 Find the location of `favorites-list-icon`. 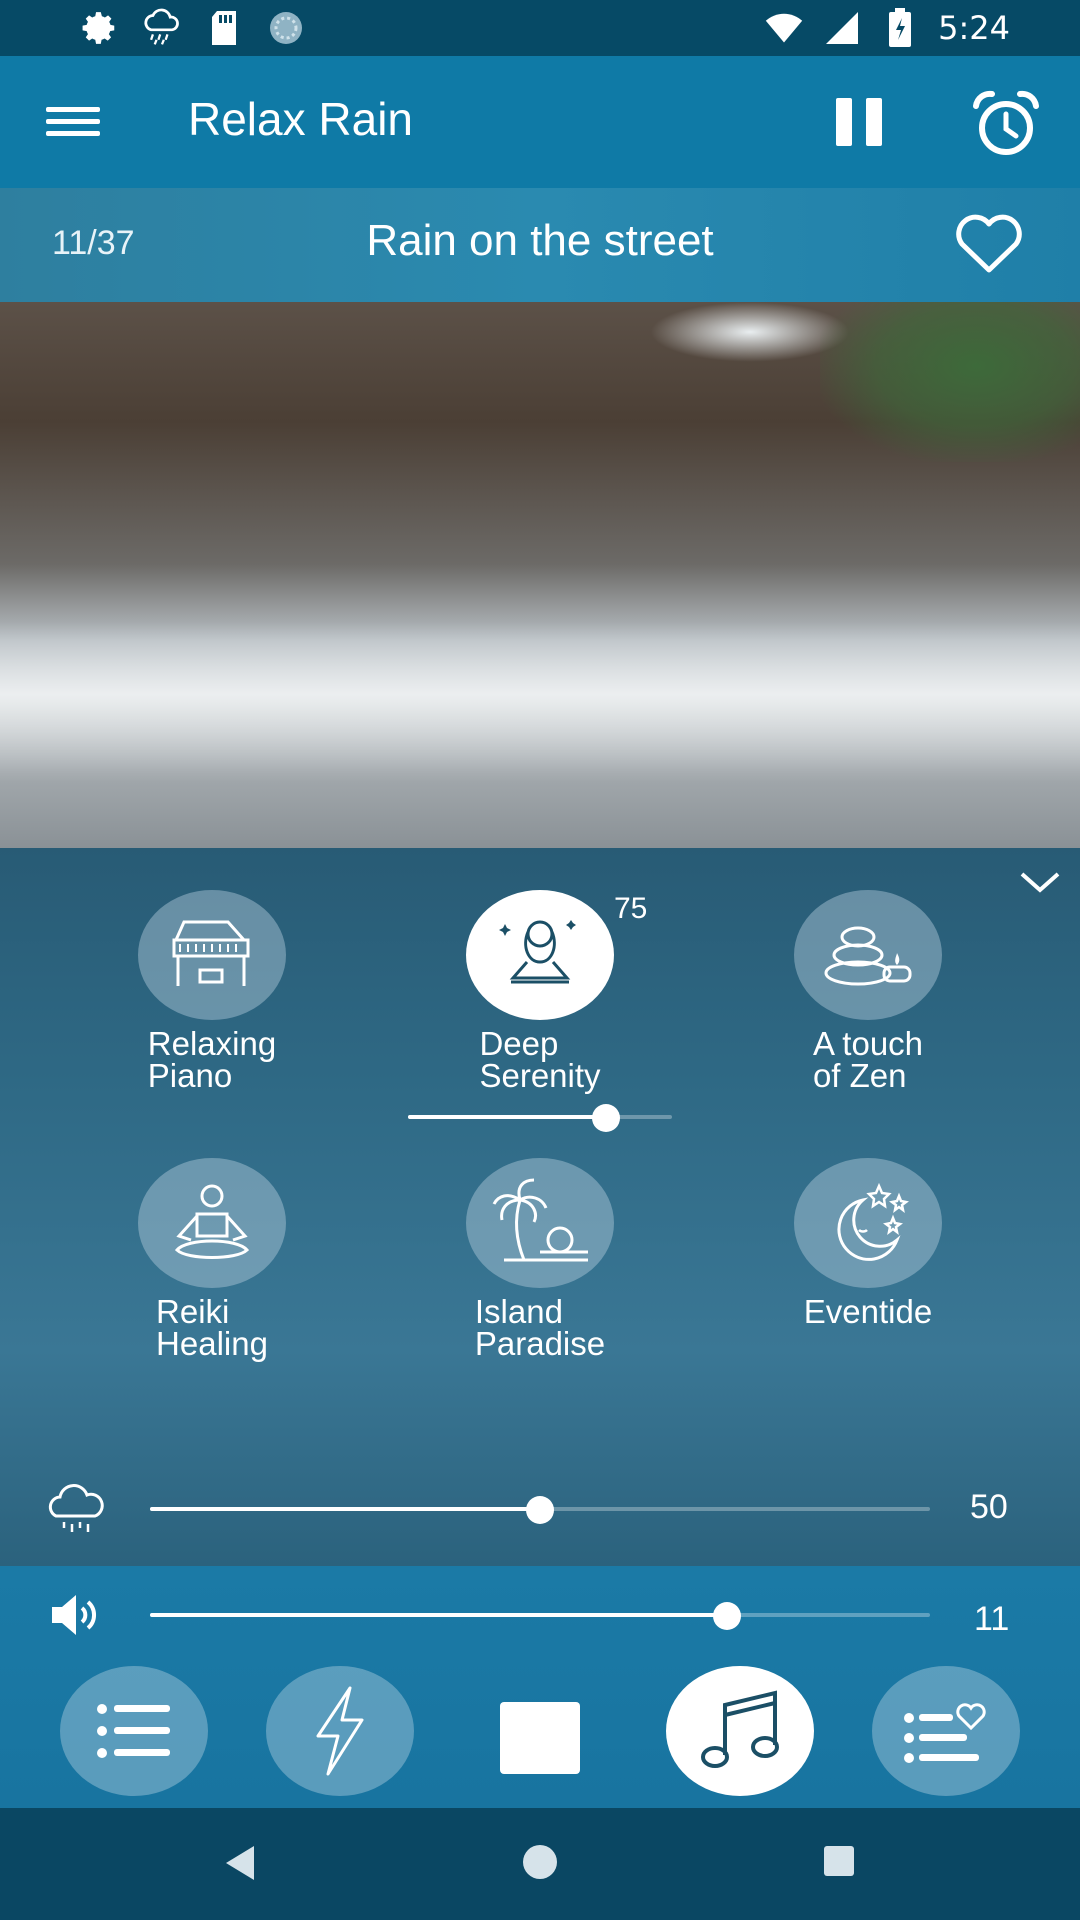

favorites-list-icon is located at coordinates (945, 1733).